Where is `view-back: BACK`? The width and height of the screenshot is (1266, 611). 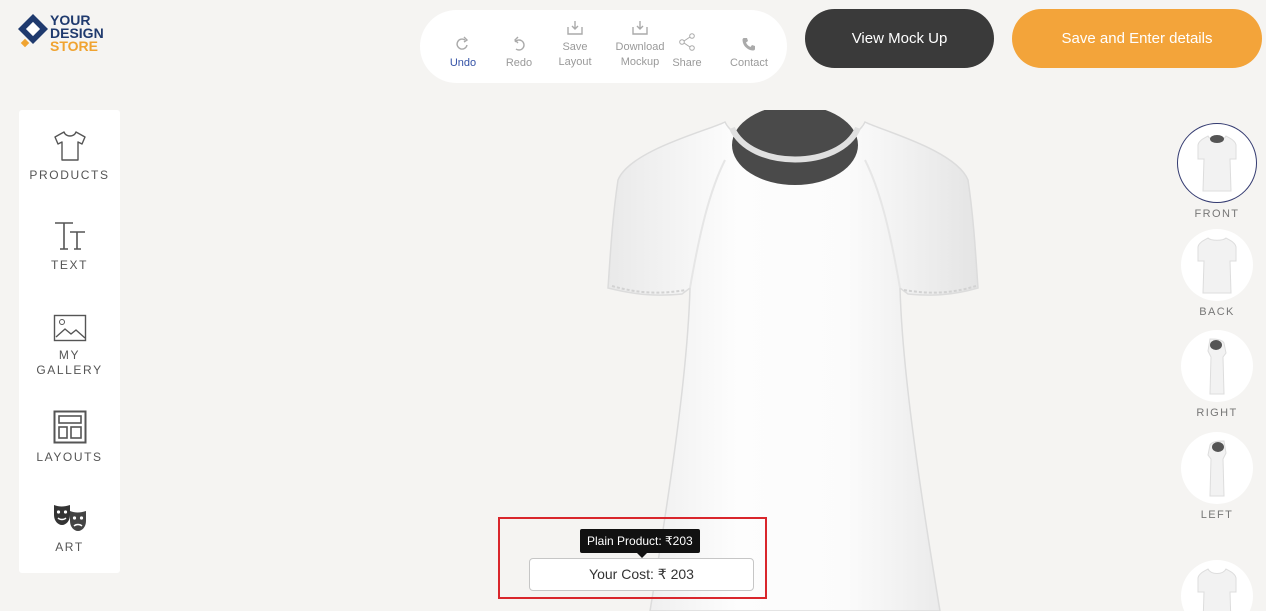
view-back: BACK is located at coordinates (1217, 273).